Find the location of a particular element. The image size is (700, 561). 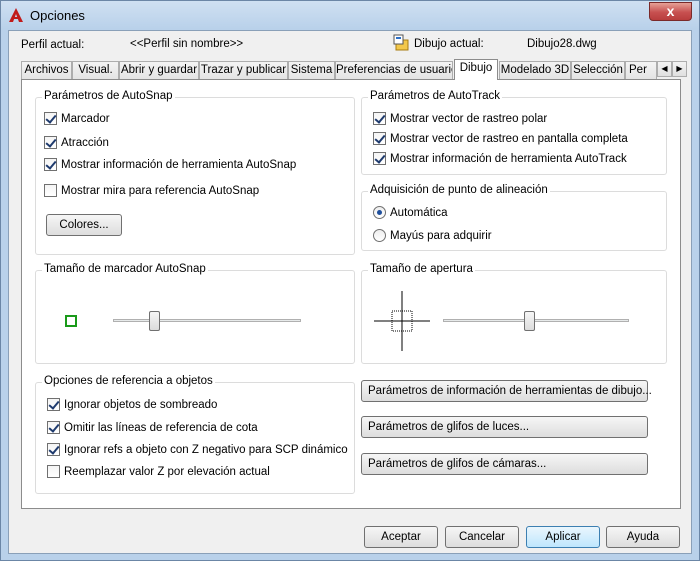

cancel-button: Cancelar is located at coordinates (482, 537).